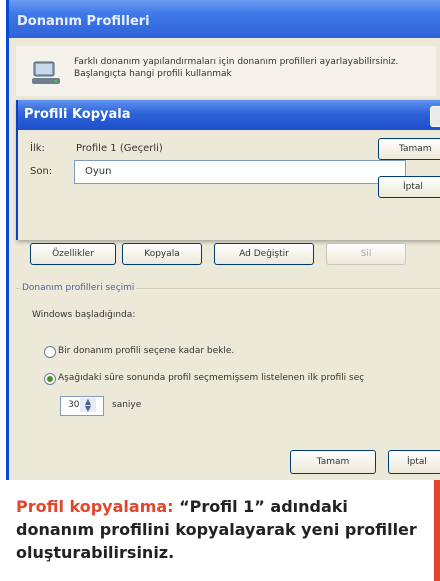 This screenshot has width=440, height=581. What do you see at coordinates (162, 254) in the screenshot?
I see `copy-button: Kopyala` at bounding box center [162, 254].